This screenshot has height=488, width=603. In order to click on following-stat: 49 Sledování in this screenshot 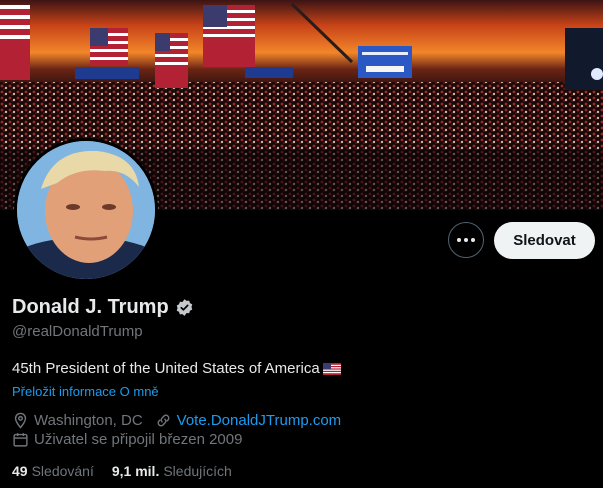, I will do `click(53, 471)`.